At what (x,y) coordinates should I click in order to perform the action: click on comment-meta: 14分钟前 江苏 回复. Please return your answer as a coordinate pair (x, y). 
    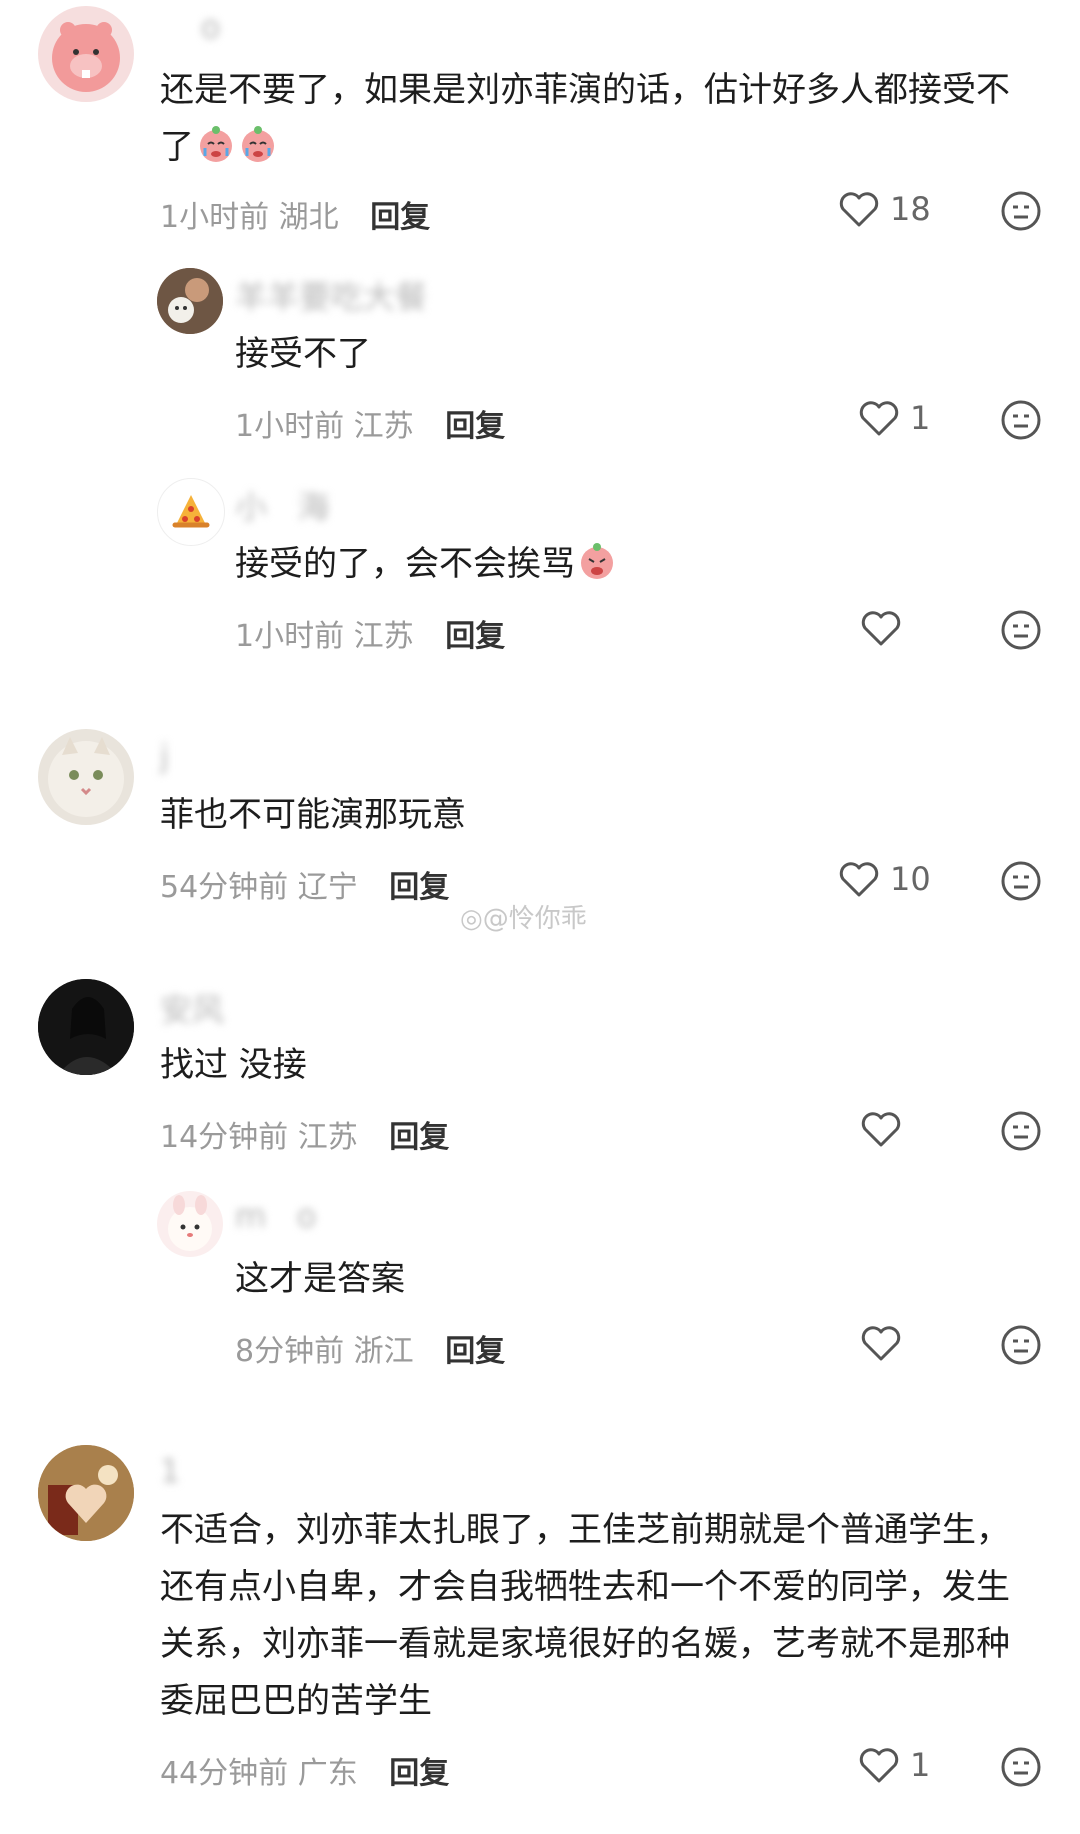
    Looking at the image, I should click on (304, 1134).